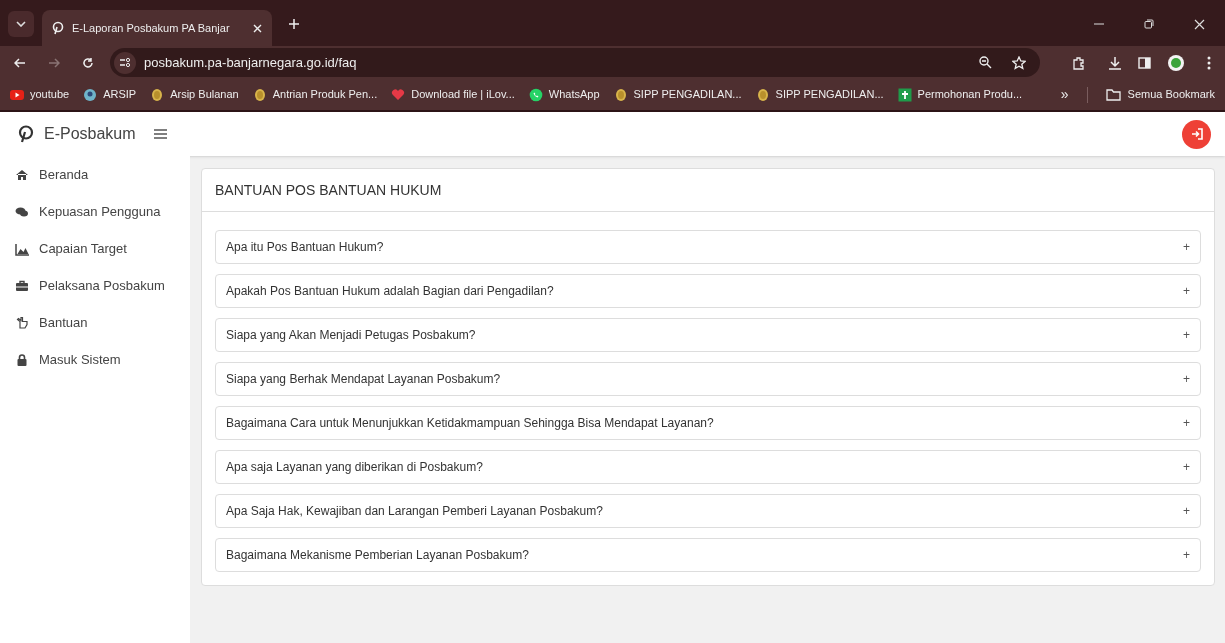 Image resolution: width=1225 pixels, height=643 pixels. I want to click on area-chart-icon, so click(22, 249).